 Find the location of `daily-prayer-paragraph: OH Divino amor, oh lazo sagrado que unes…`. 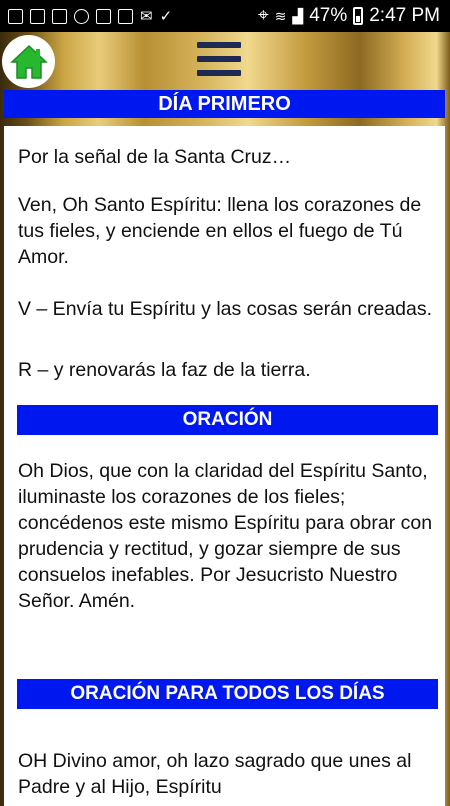

daily-prayer-paragraph: OH Divino amor, oh lazo sagrado que unes… is located at coordinates (215, 774).